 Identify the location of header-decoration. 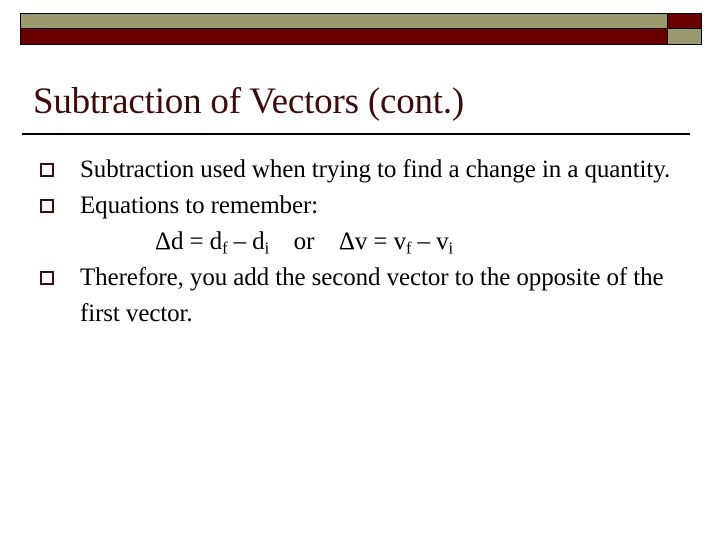
(361, 29).